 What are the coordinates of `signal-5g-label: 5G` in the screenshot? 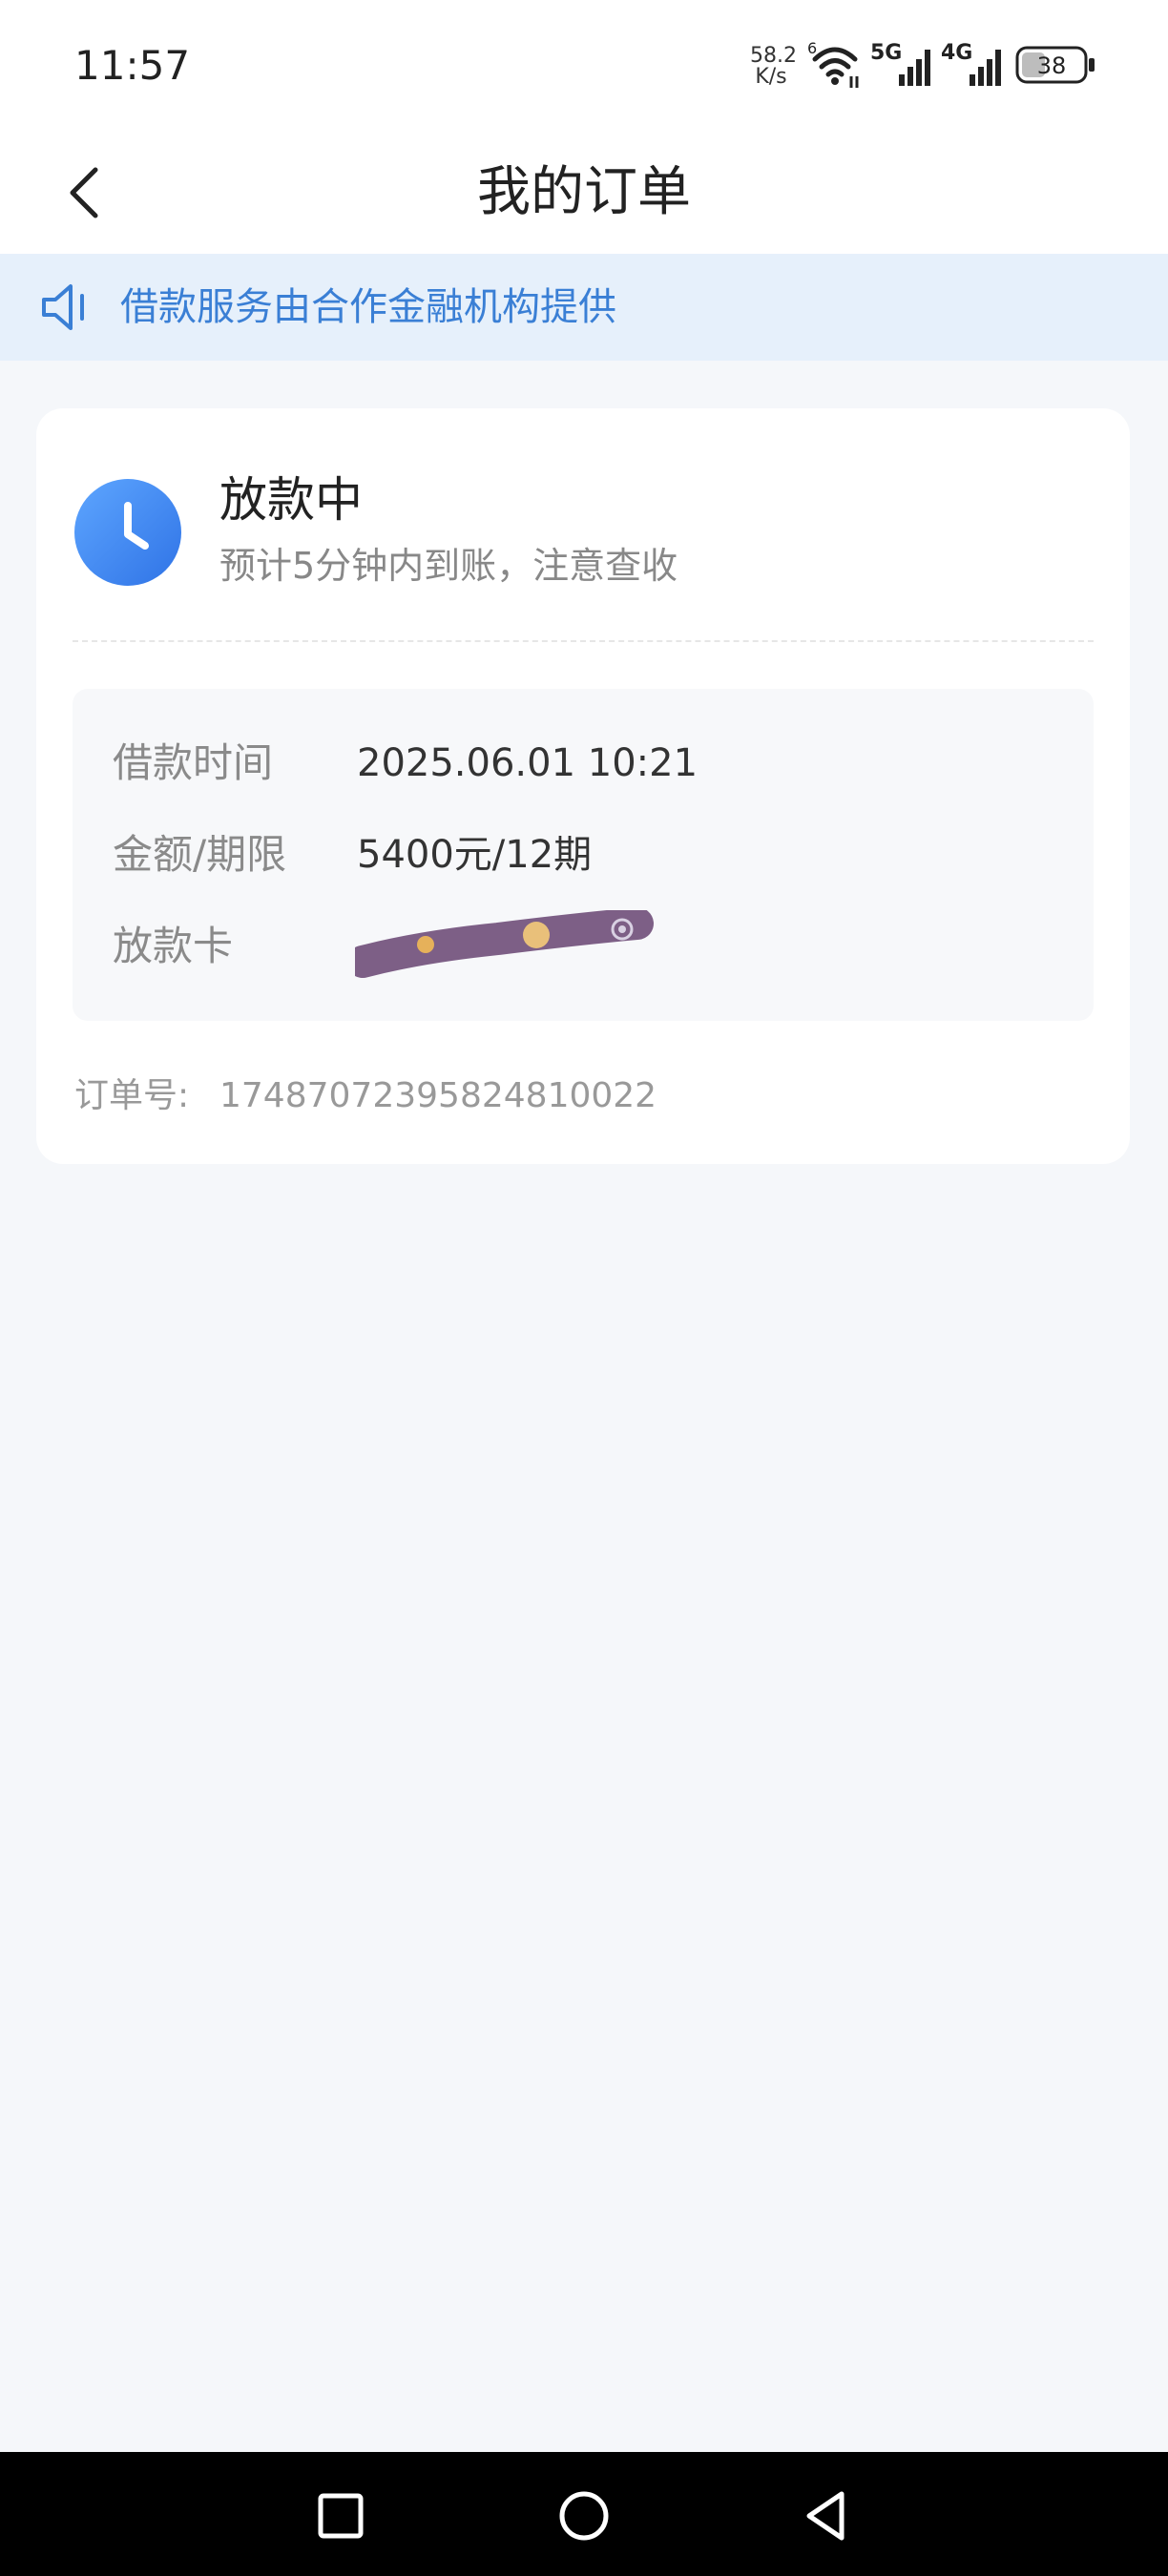 It's located at (886, 53).